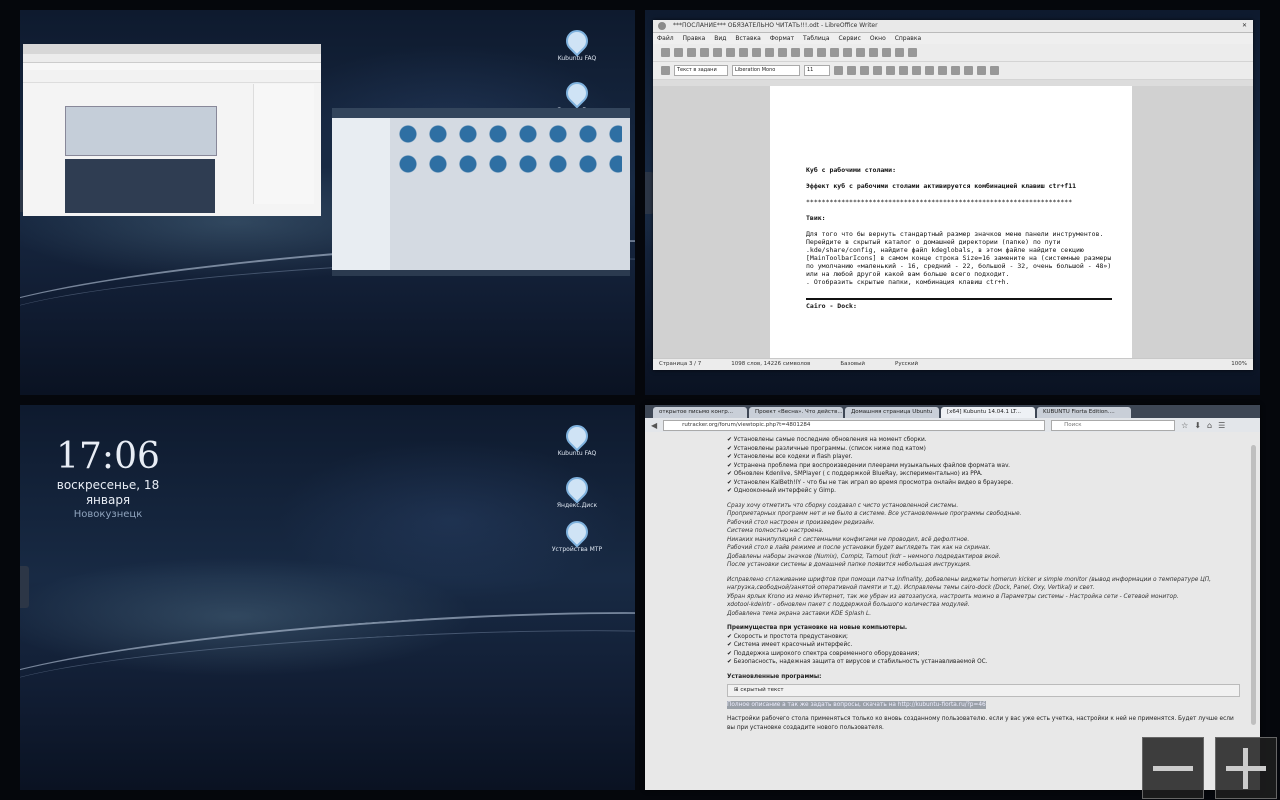 The image size is (1280, 800). Describe the element at coordinates (903, 70) in the screenshot. I see `align-right-icon` at that location.